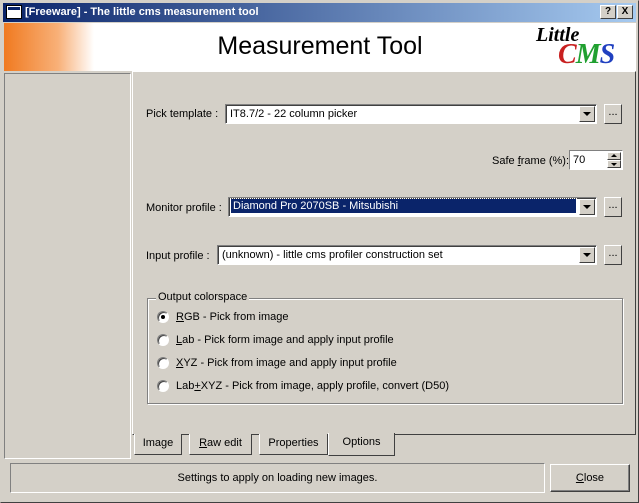 Image resolution: width=639 pixels, height=503 pixels. What do you see at coordinates (614, 156) in the screenshot?
I see `stepper-up-icon` at bounding box center [614, 156].